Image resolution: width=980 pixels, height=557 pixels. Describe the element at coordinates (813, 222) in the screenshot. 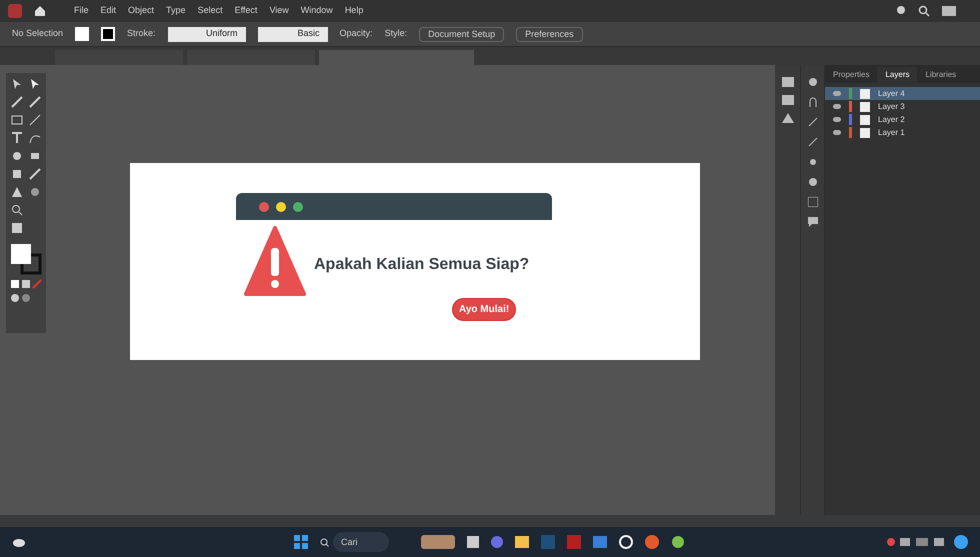

I see `comment-icon` at that location.